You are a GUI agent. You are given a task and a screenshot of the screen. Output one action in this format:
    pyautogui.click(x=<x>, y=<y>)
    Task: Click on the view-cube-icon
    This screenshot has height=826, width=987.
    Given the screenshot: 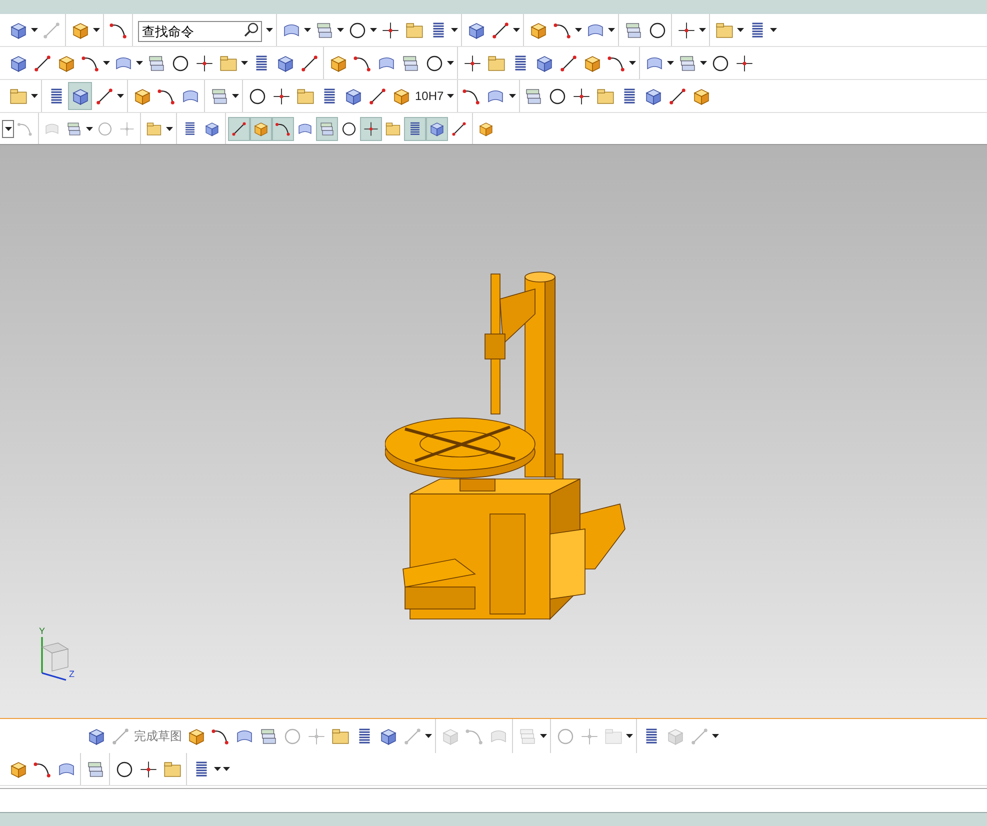 What is the action you would take?
    pyautogui.click(x=55, y=657)
    